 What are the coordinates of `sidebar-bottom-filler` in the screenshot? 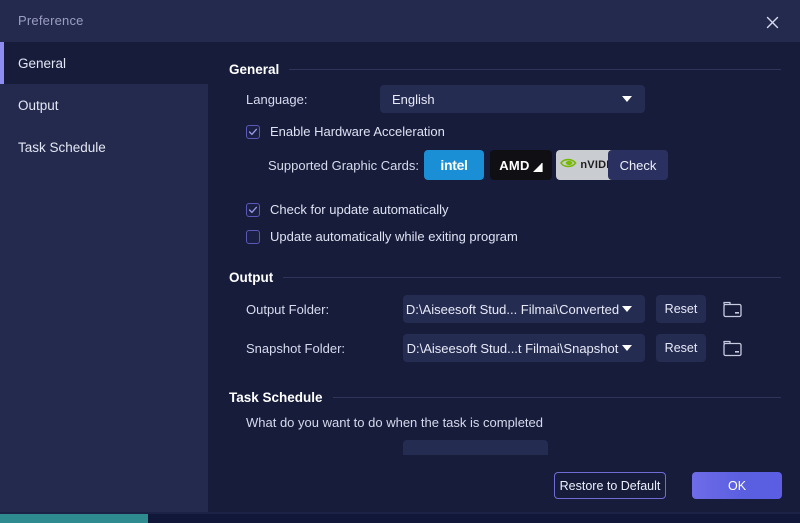 It's located at (104, 484).